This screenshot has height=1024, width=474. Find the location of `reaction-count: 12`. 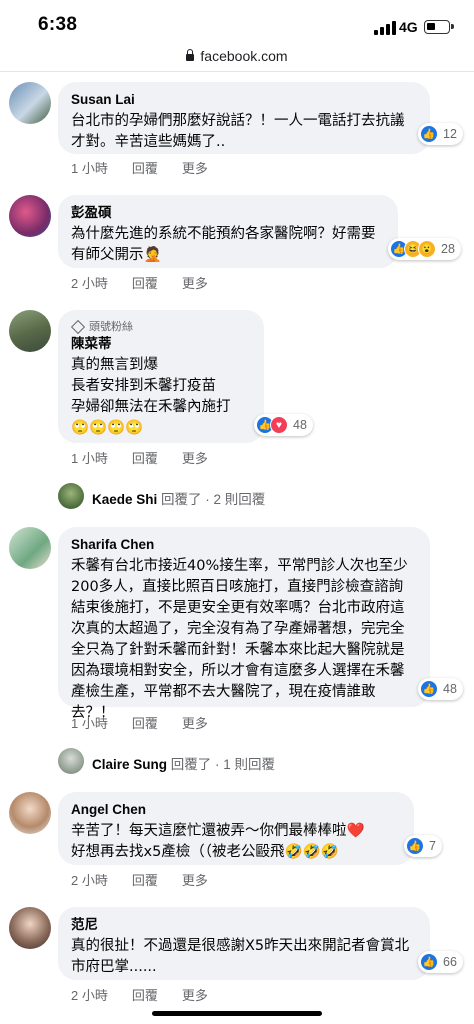

reaction-count: 12 is located at coordinates (450, 134).